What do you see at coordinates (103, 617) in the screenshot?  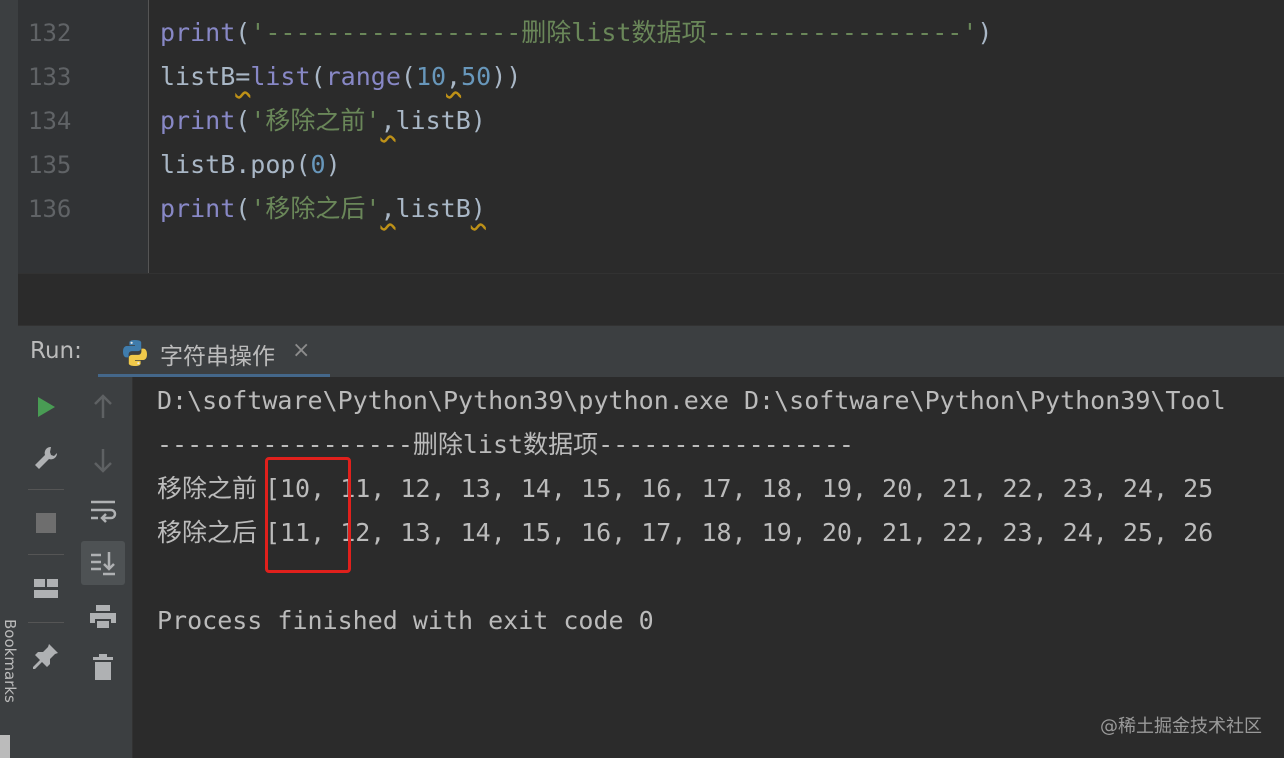 I see `print-icon` at bounding box center [103, 617].